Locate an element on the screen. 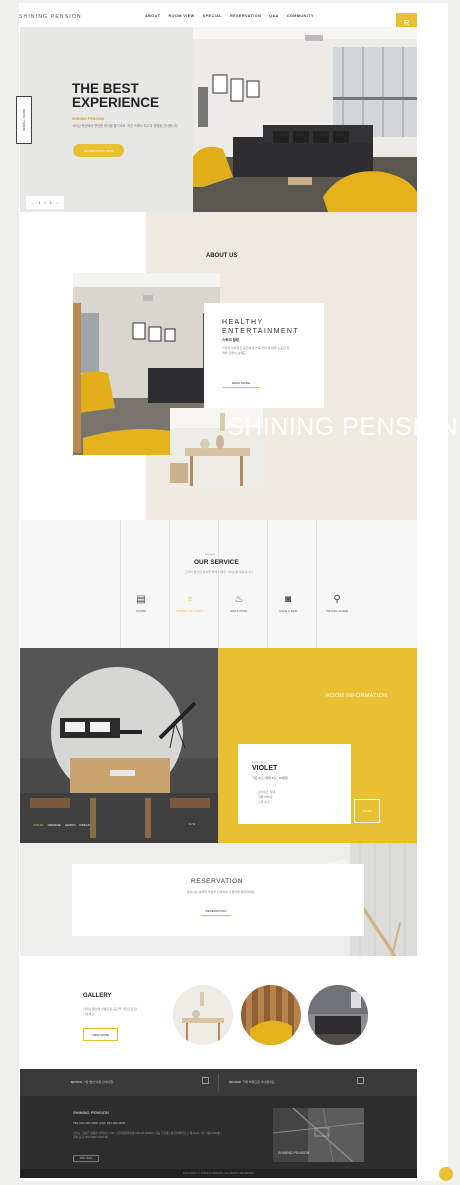 The width and height of the screenshot is (460, 1185). room-tab-orange: ORANGE is located at coordinates (54, 825).